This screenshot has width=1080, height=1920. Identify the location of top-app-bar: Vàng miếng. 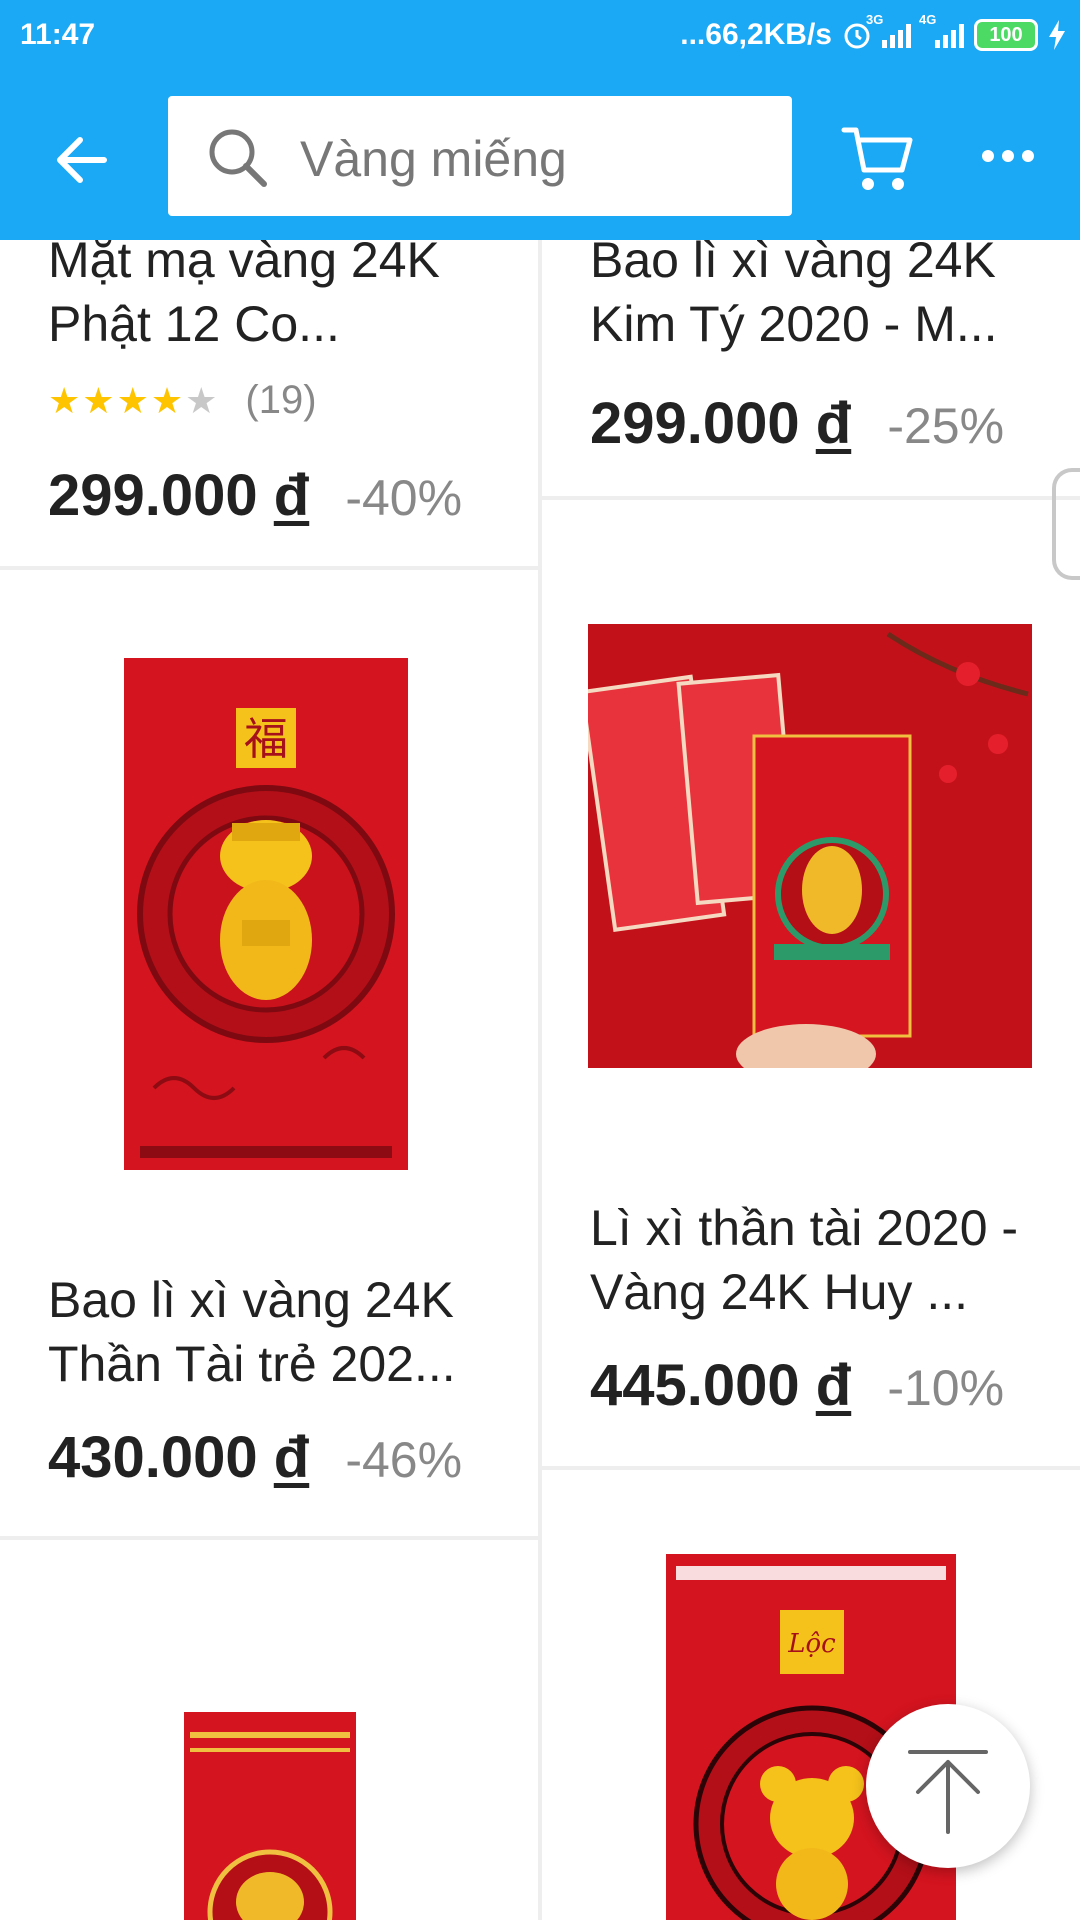
(540, 156).